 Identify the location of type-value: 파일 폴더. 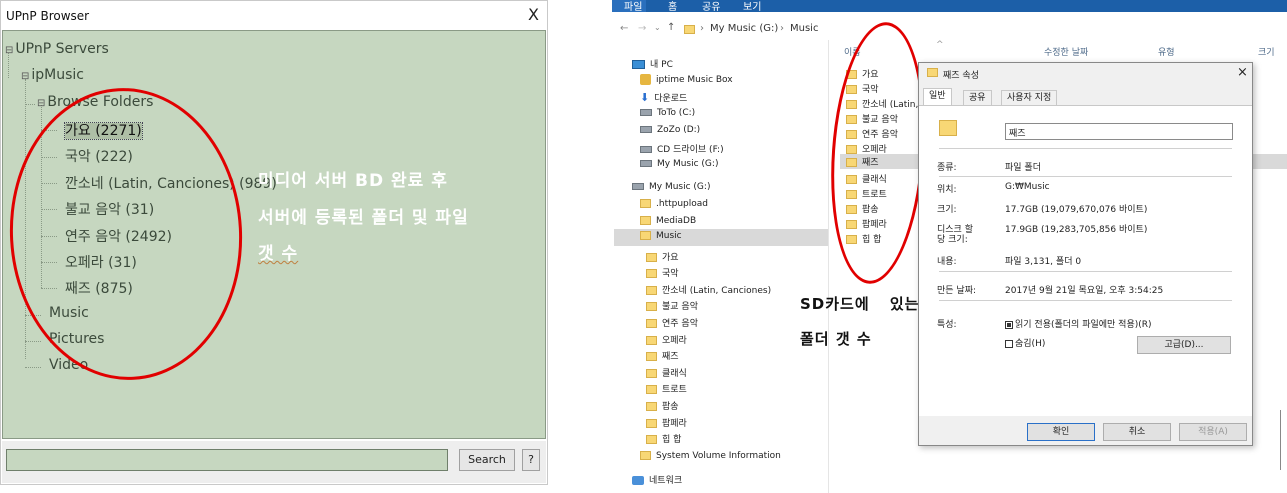
(1023, 168).